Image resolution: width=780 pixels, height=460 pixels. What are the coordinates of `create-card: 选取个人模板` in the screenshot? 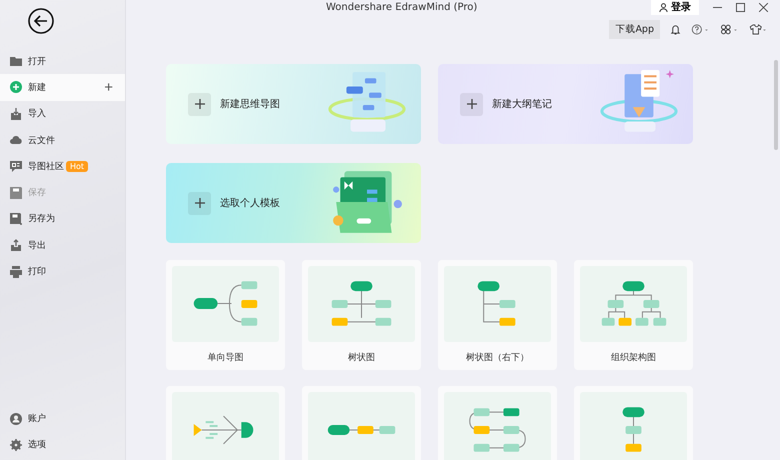 It's located at (293, 203).